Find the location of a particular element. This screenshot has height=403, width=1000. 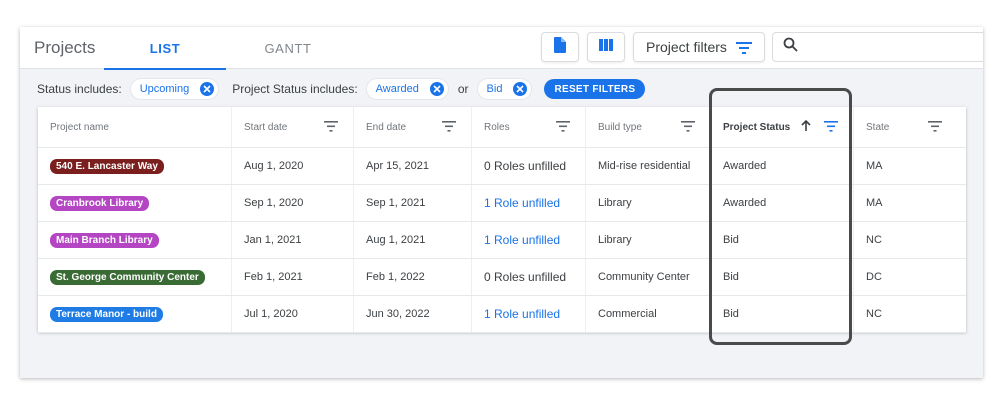

document-button is located at coordinates (560, 47).